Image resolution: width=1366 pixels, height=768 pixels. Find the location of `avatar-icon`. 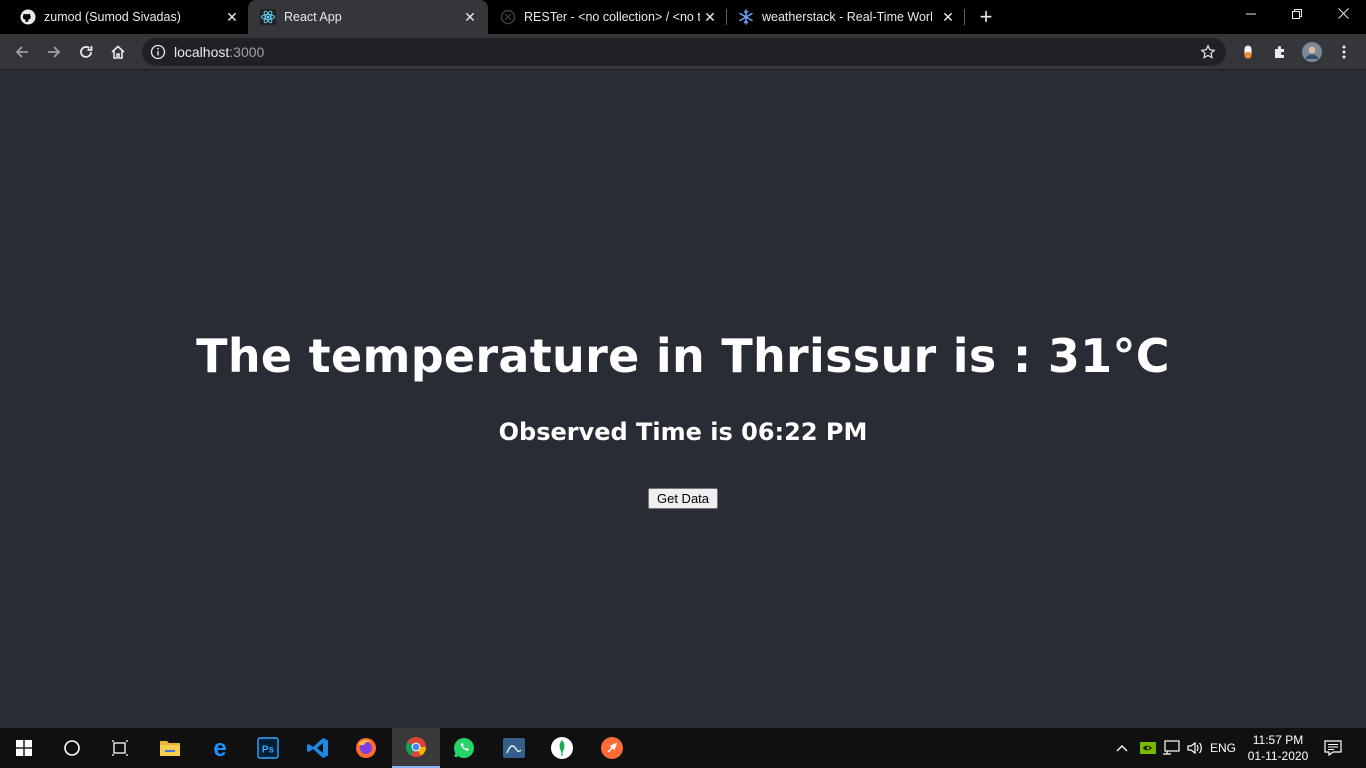

avatar-icon is located at coordinates (1312, 52).